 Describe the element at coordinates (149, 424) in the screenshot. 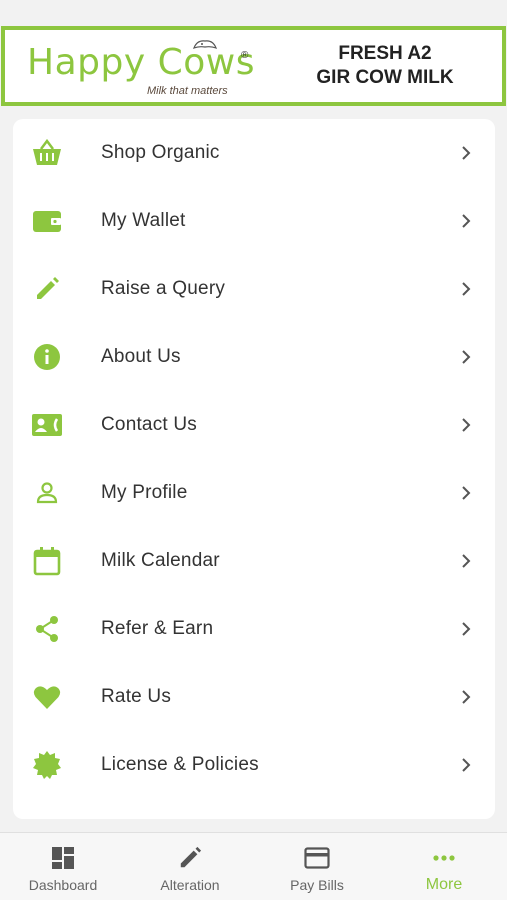

I see `menu-item-label: Contact Us` at that location.